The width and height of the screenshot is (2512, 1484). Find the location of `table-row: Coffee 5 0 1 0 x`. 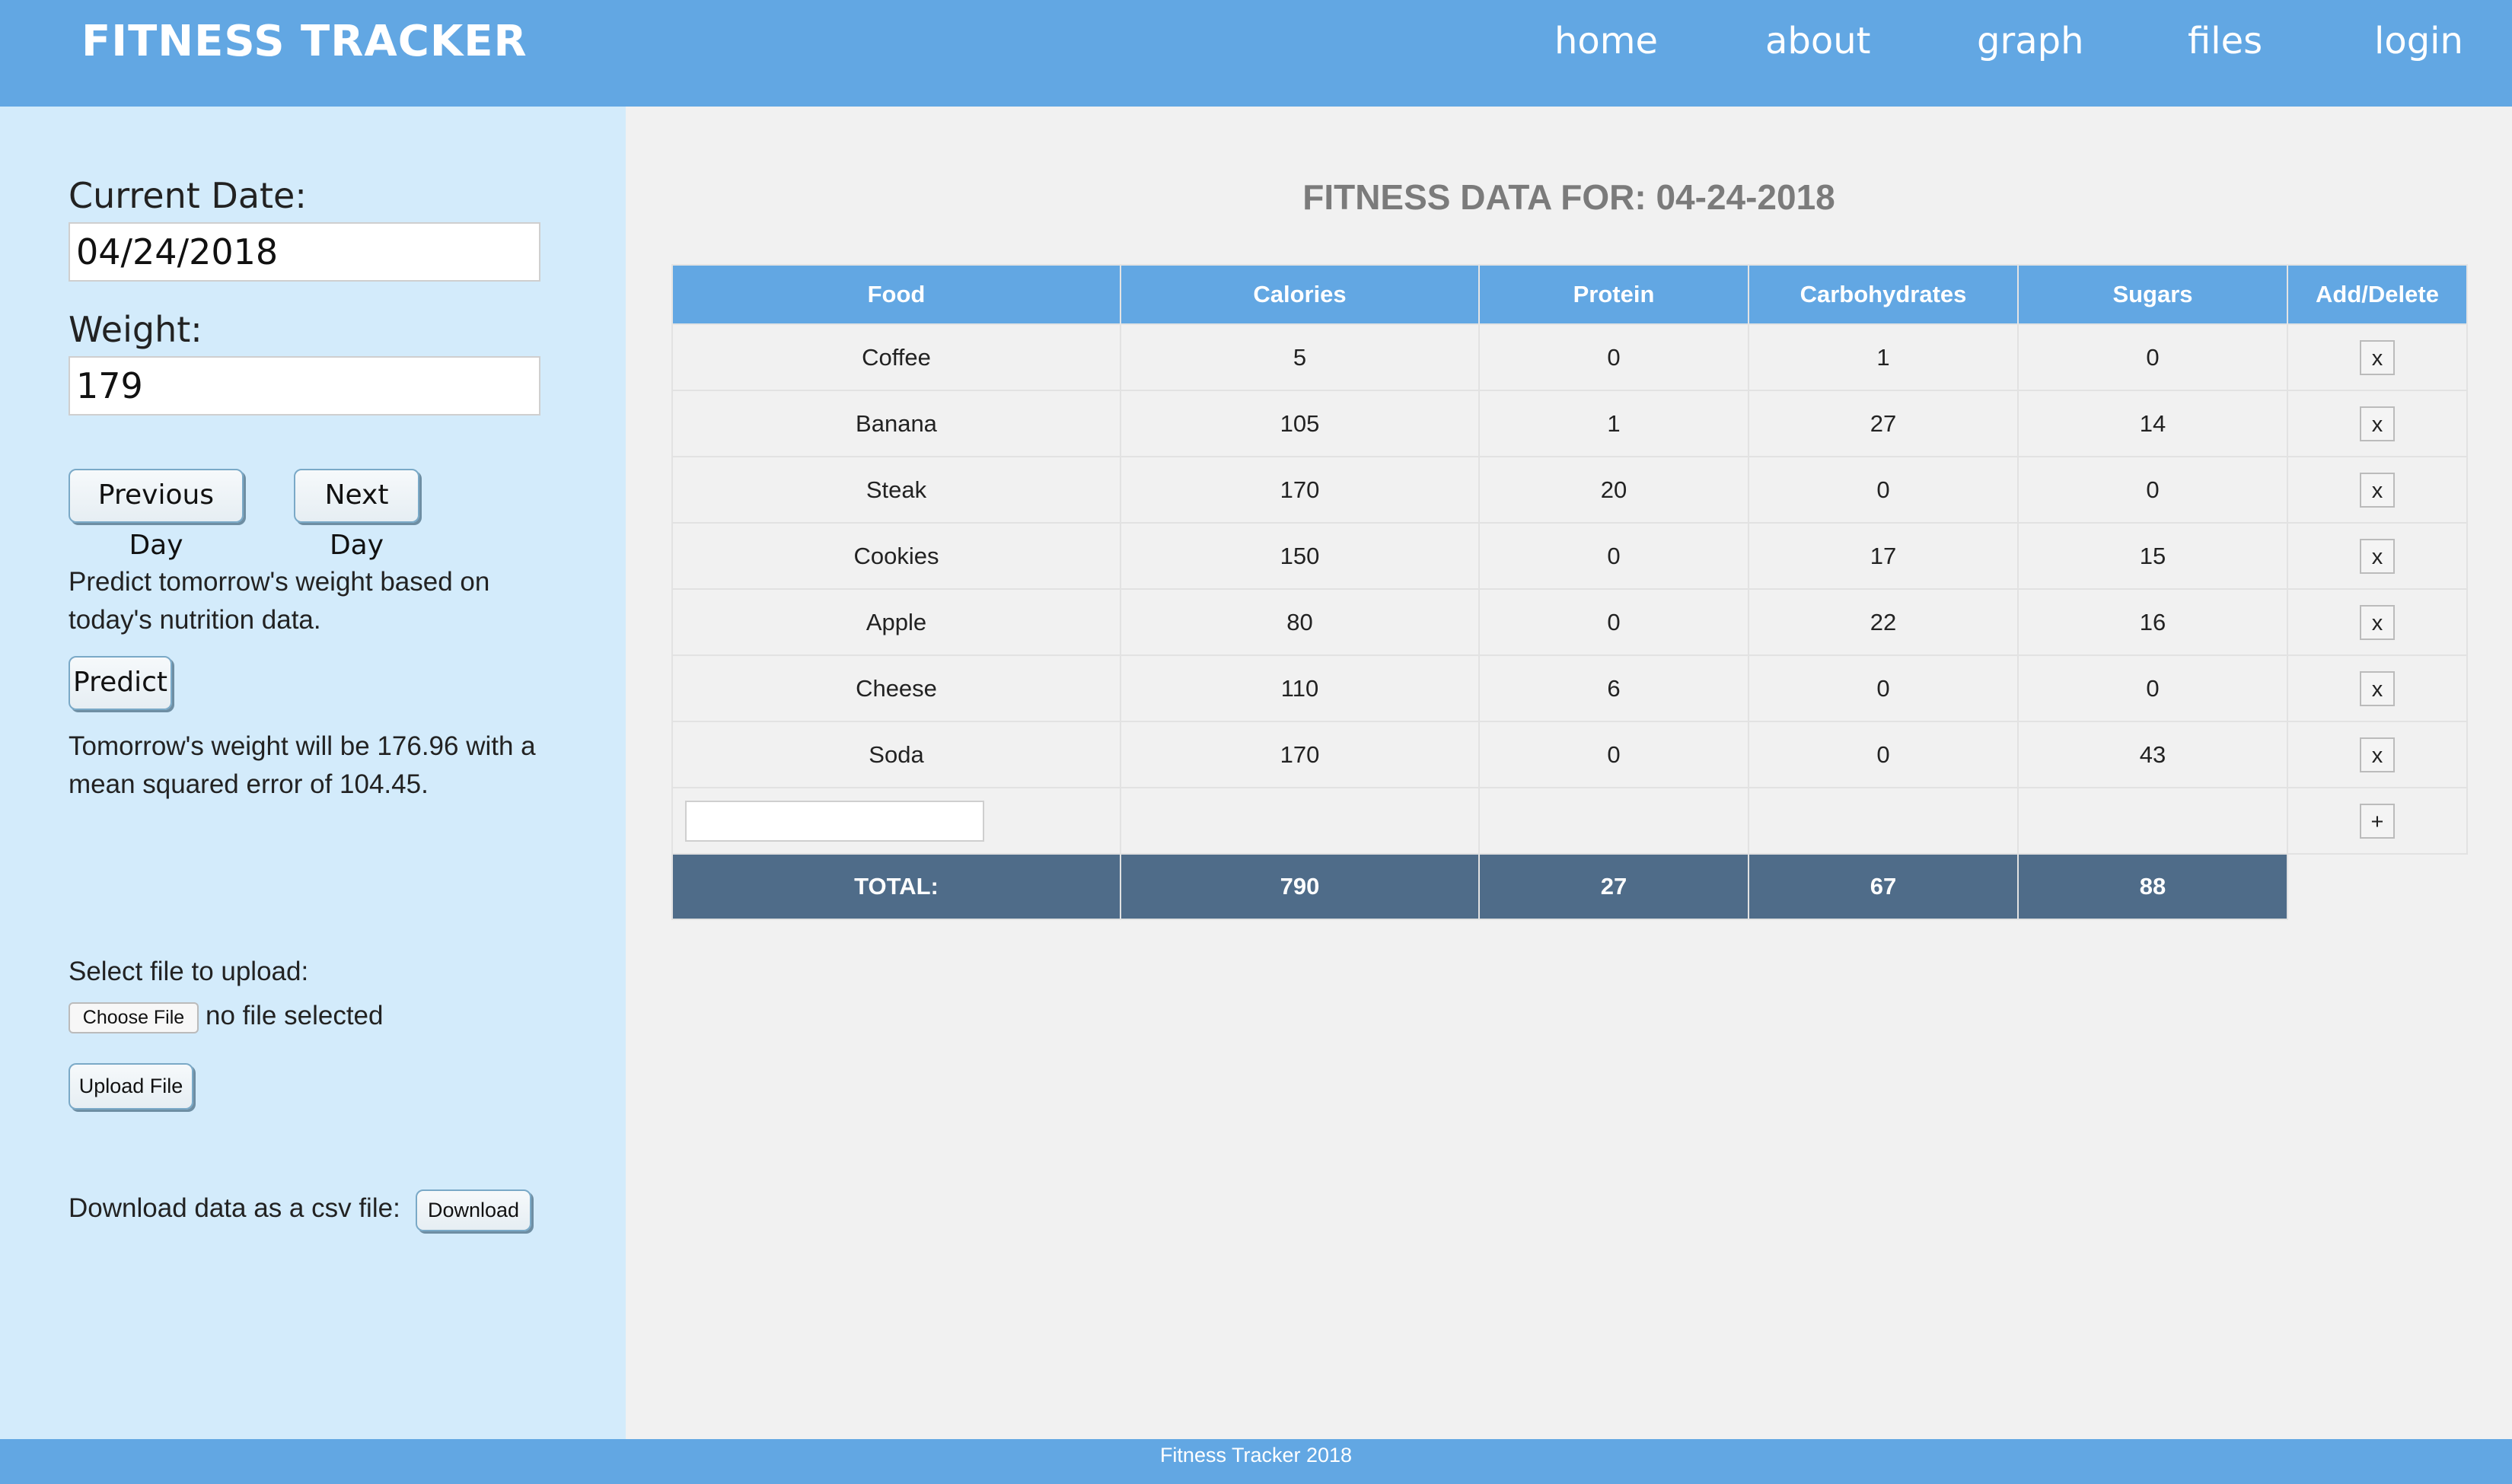

table-row: Coffee 5 0 1 0 x is located at coordinates (1570, 357).